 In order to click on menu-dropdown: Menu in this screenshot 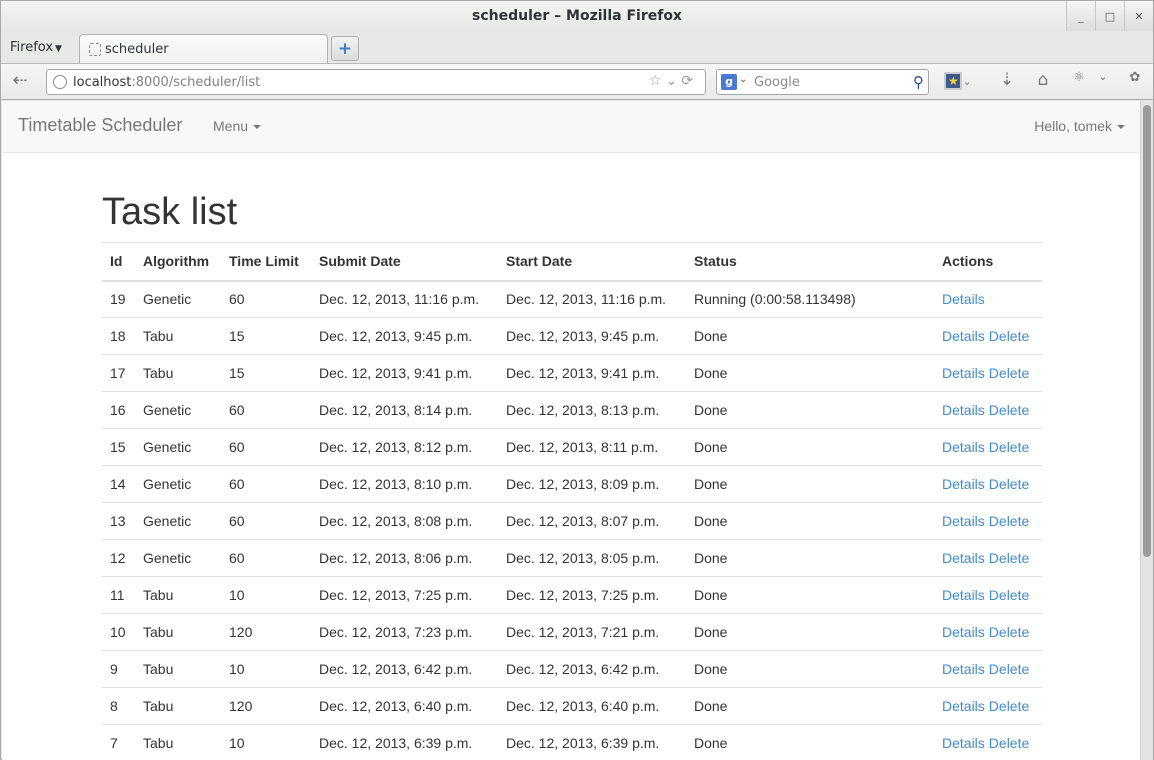, I will do `click(237, 126)`.